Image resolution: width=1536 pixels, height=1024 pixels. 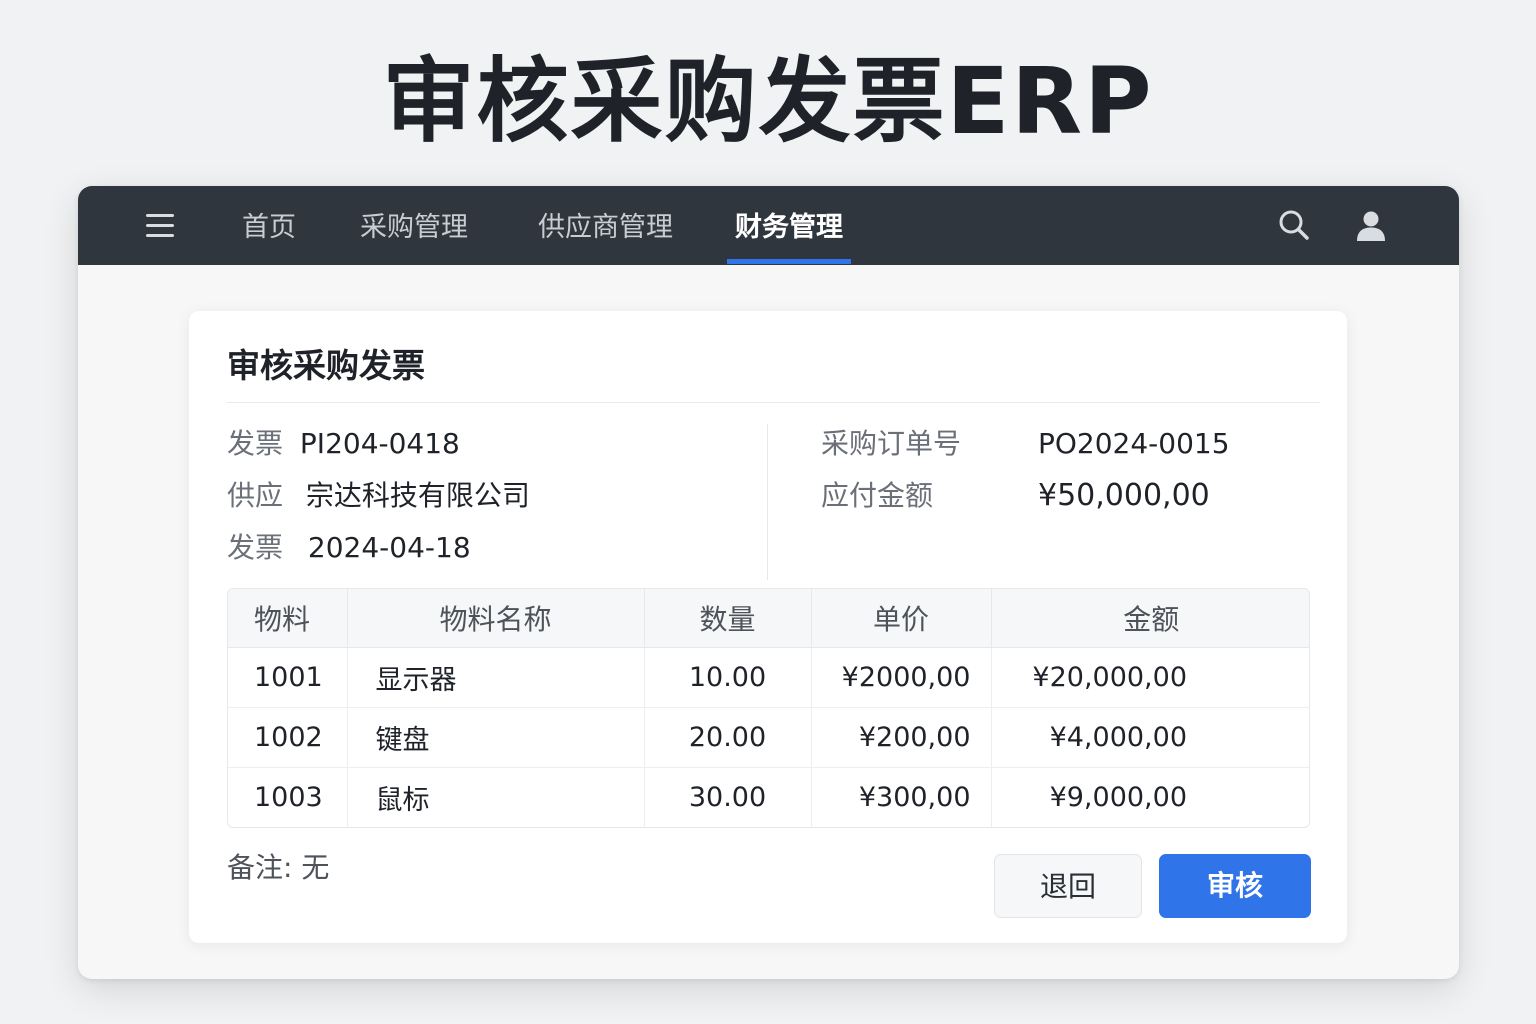 What do you see at coordinates (417, 495) in the screenshot?
I see `field-value: 宗达科技有限公司` at bounding box center [417, 495].